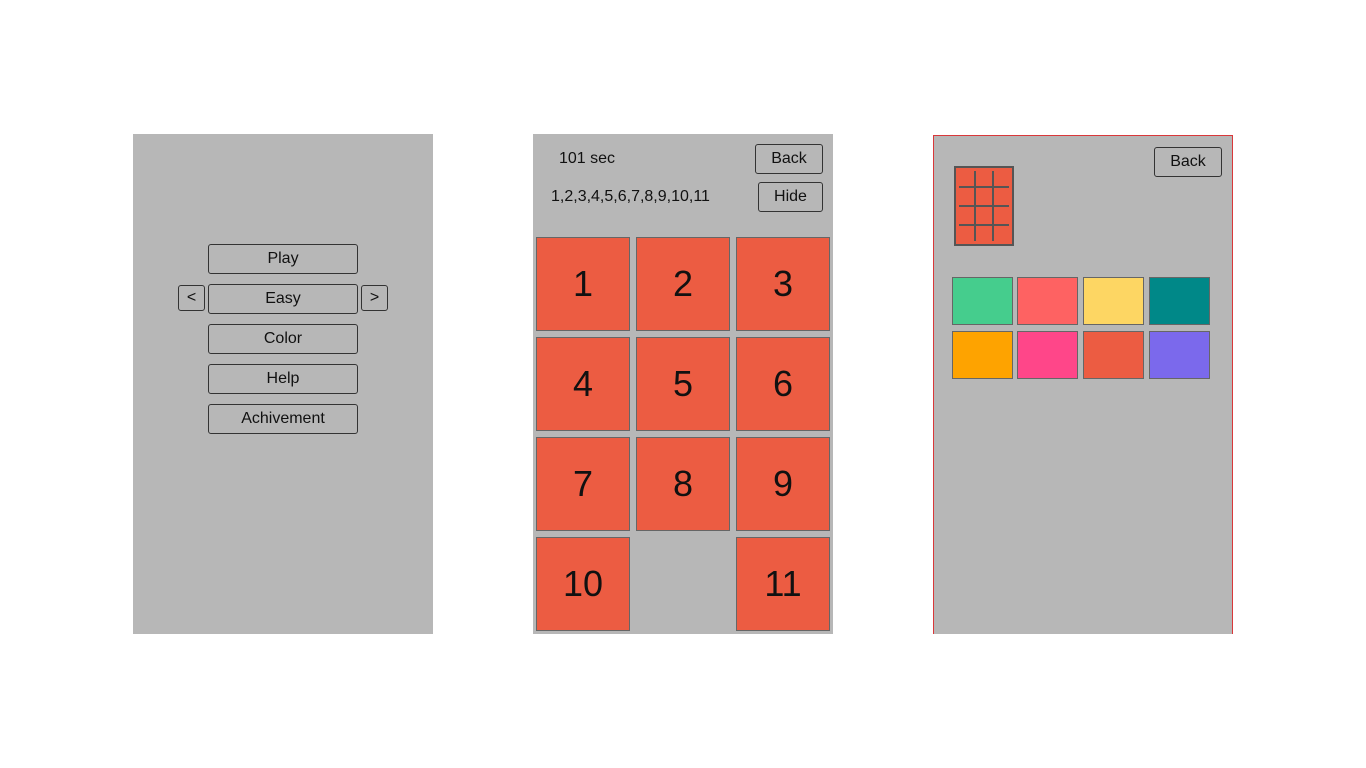 This screenshot has width=1366, height=768. I want to click on color-button: Color, so click(283, 339).